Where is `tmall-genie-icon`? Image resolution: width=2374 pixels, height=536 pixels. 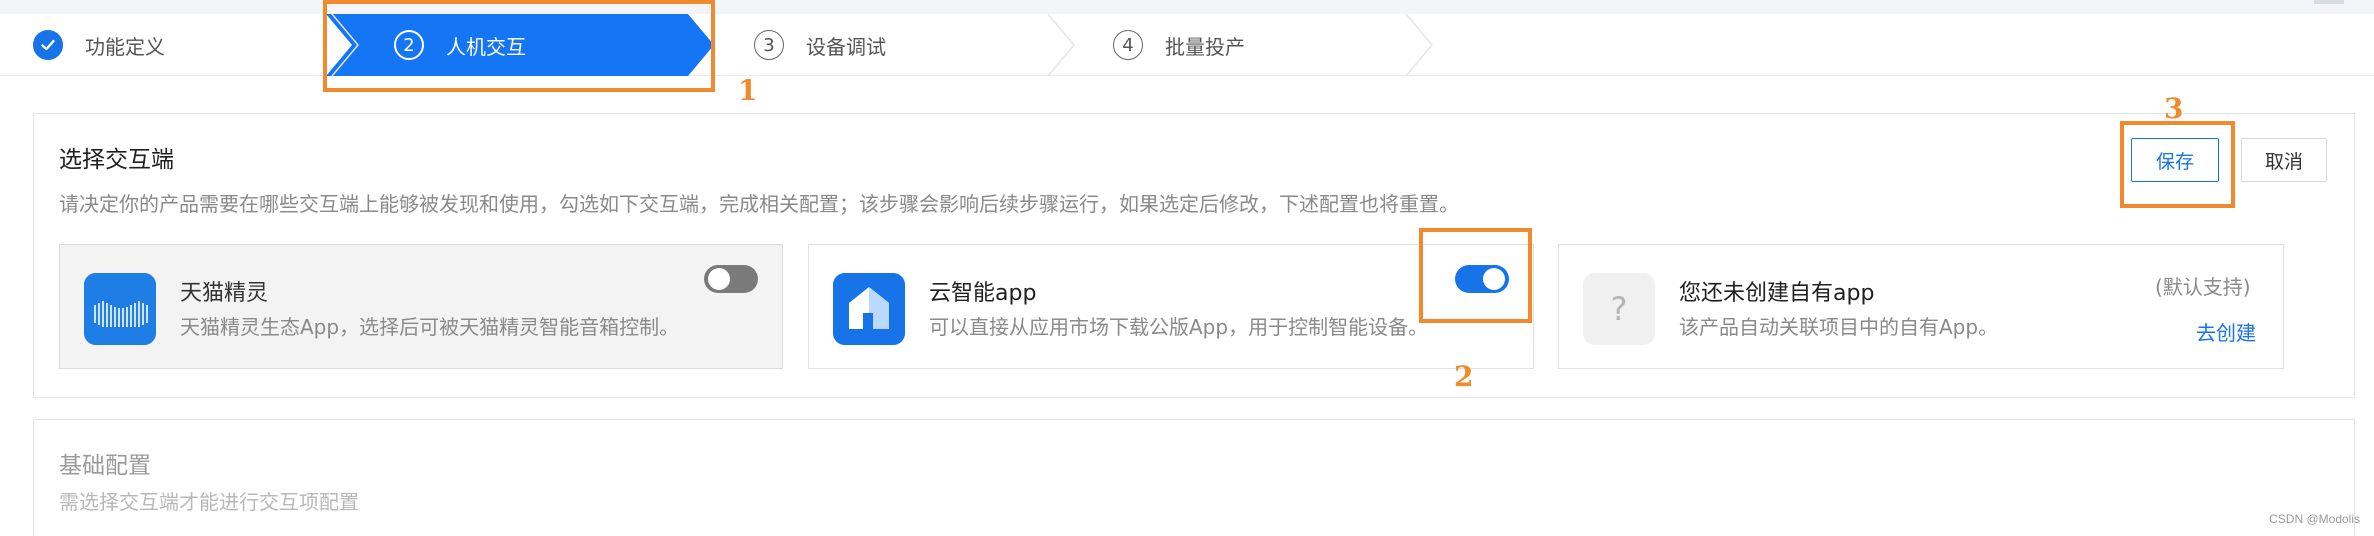
tmall-genie-icon is located at coordinates (120, 309).